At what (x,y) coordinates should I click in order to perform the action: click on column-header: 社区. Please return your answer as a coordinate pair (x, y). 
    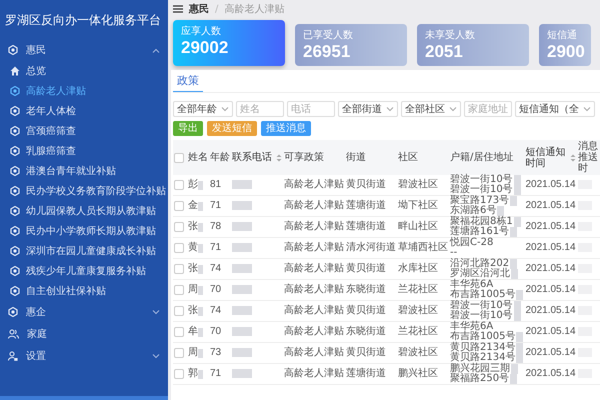
    Looking at the image, I should click on (423, 157).